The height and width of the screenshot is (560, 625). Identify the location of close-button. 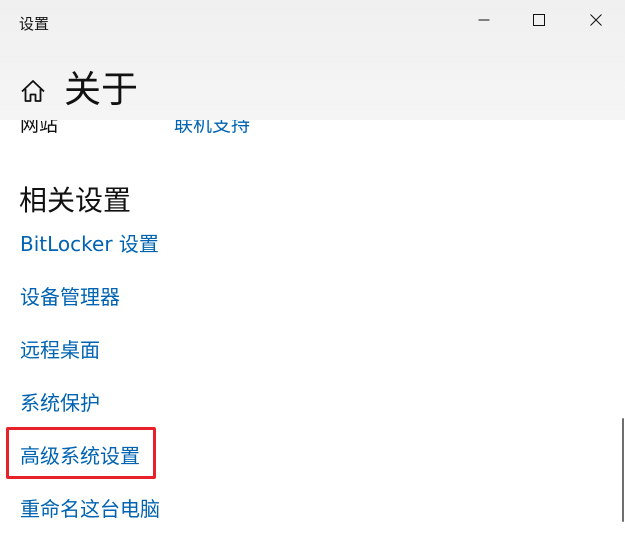
(596, 20).